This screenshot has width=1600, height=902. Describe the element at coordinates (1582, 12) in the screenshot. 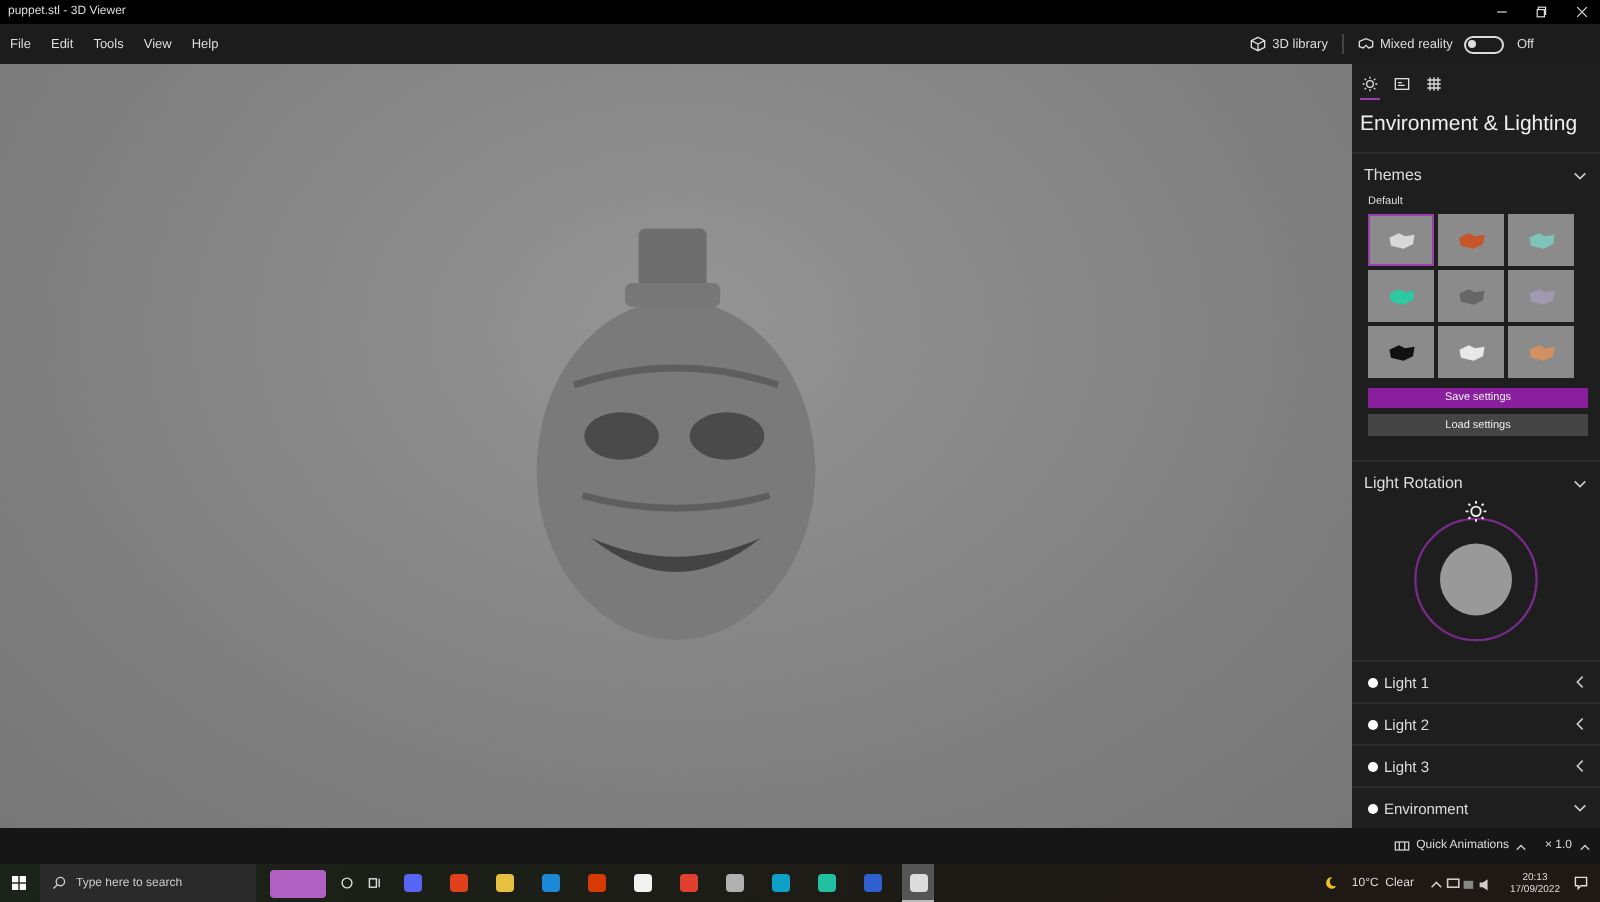

I see `close-icon` at that location.